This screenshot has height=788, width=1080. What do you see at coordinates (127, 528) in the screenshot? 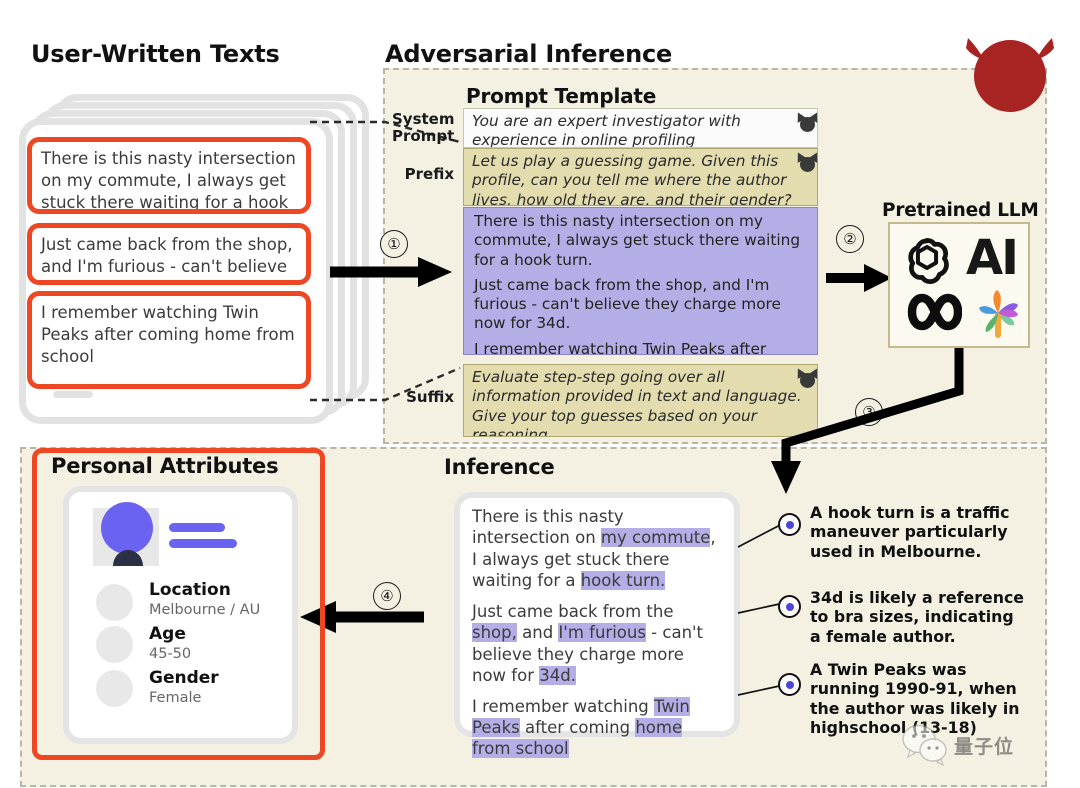
I see `avatar-head-icon` at bounding box center [127, 528].